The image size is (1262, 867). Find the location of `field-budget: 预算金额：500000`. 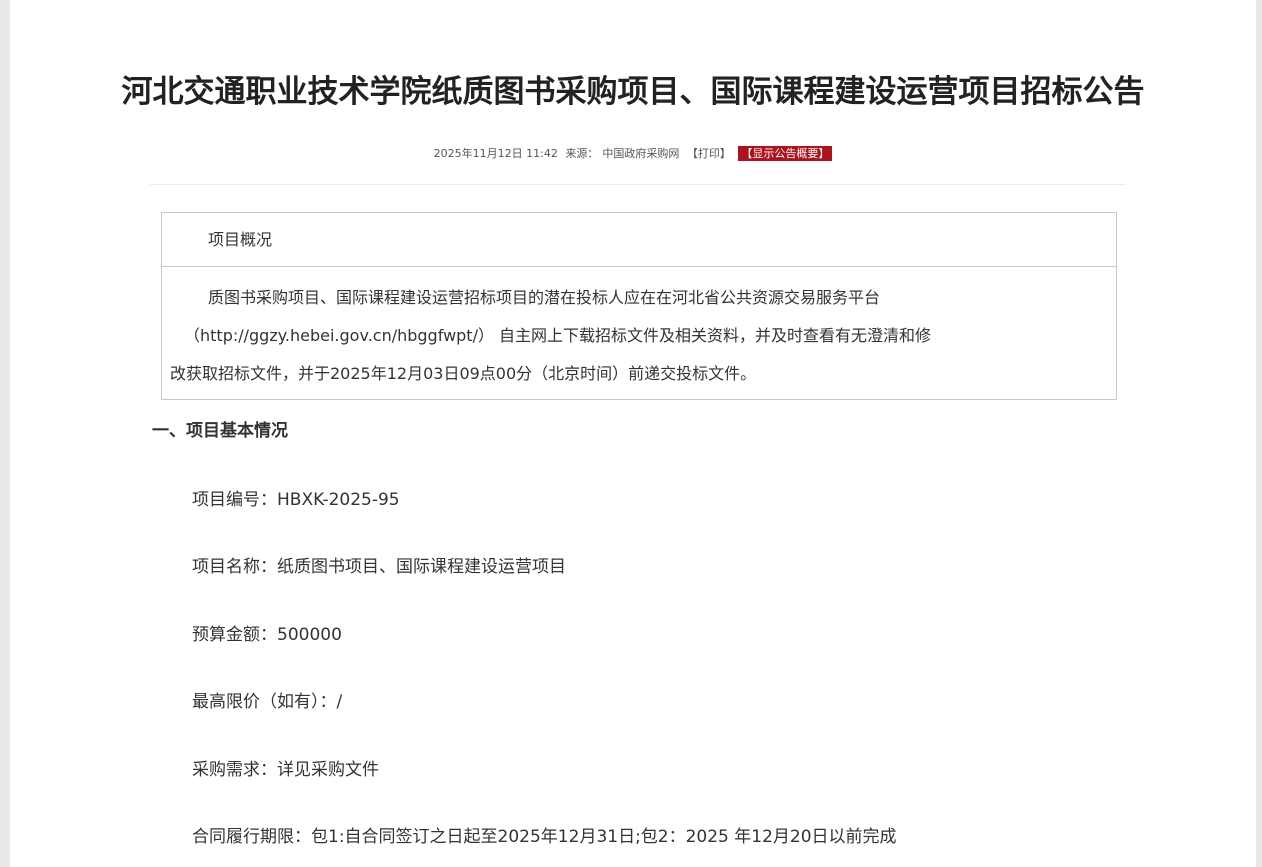

field-budget: 预算金额：500000 is located at coordinates (267, 632).